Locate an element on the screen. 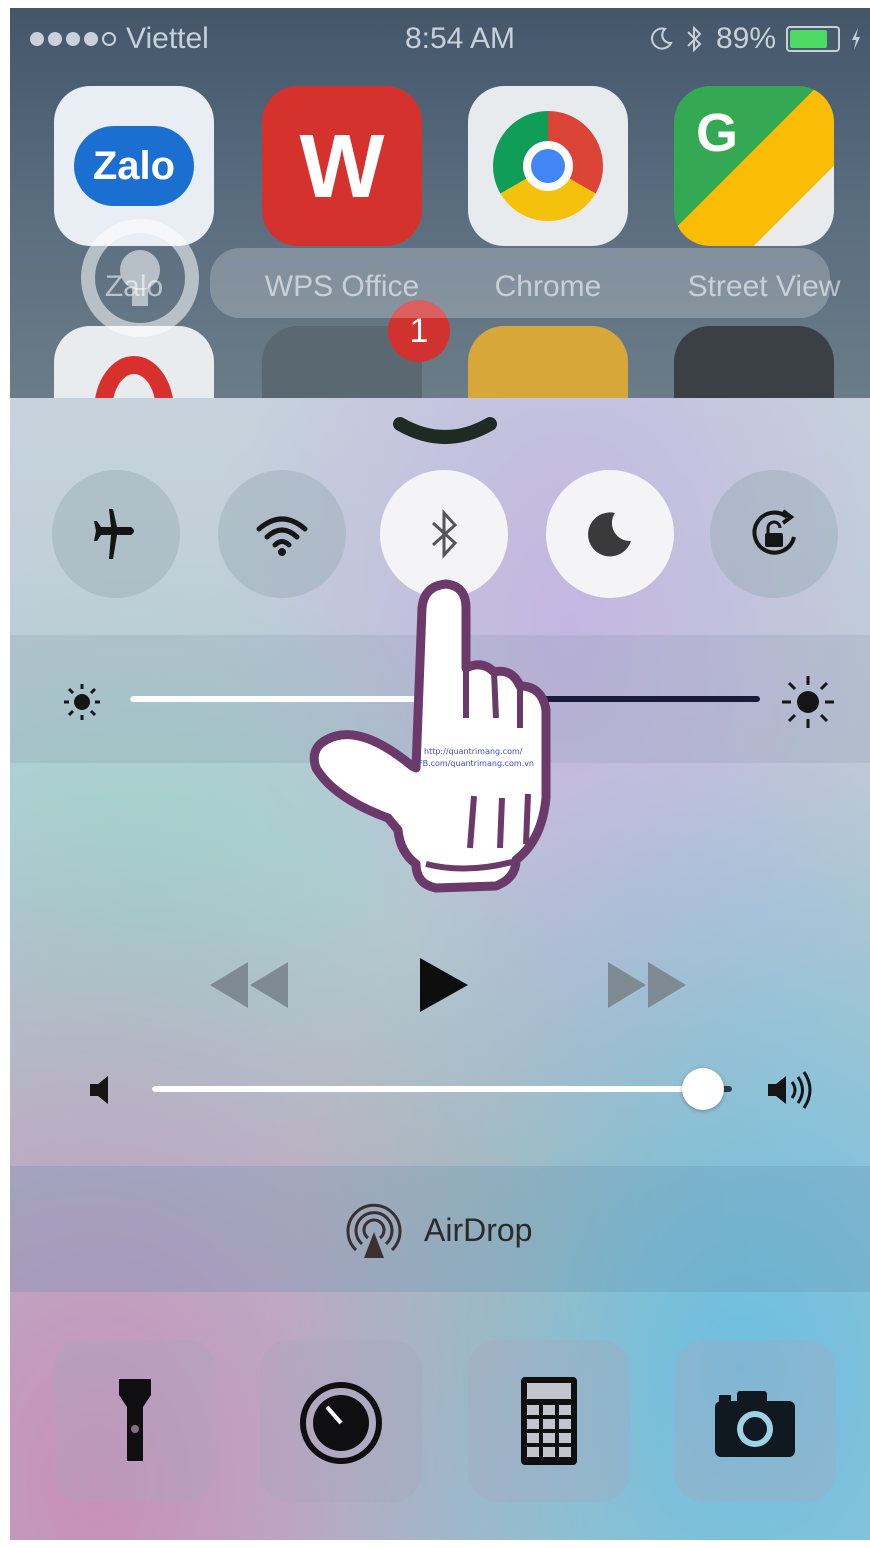 This screenshot has height=1548, width=870. airplane-icon is located at coordinates (114, 534).